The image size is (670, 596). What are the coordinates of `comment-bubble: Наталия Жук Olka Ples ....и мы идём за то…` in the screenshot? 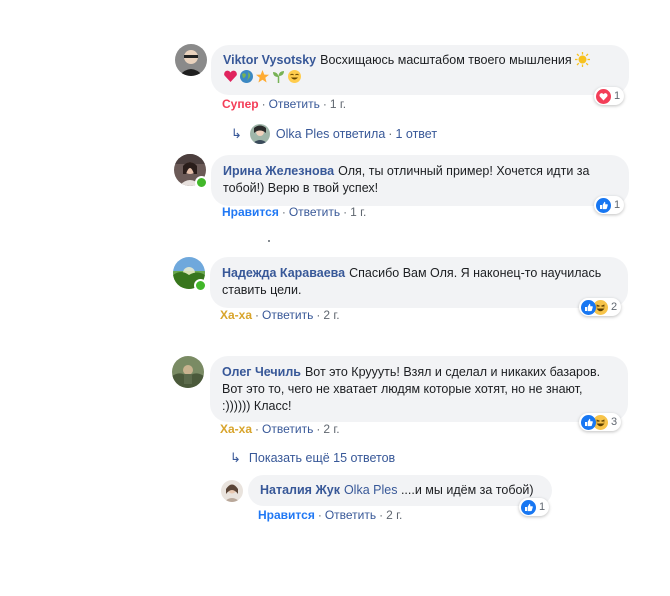 It's located at (400, 490).